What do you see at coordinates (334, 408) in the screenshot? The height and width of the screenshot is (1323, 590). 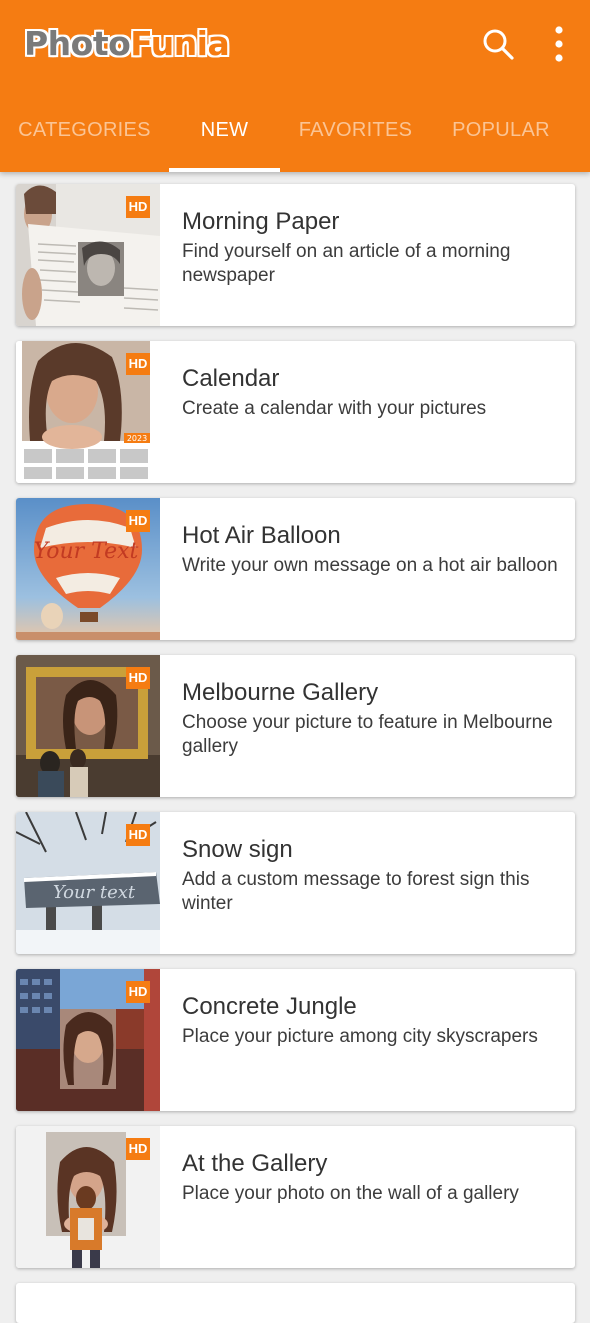 I see `effect-description: Create a calendar with your pictures` at bounding box center [334, 408].